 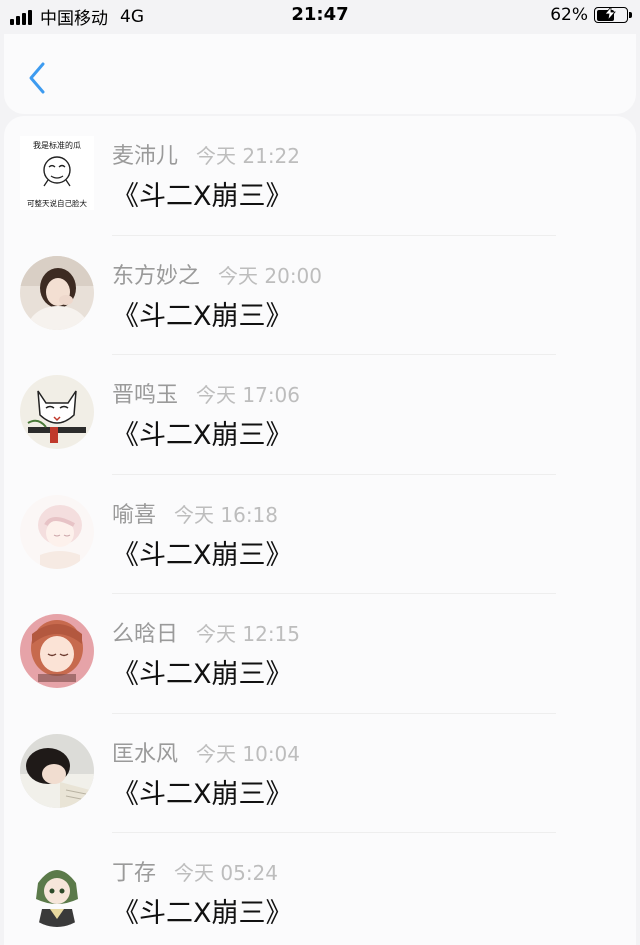 What do you see at coordinates (569, 15) in the screenshot?
I see `battery-percent: 62%` at bounding box center [569, 15].